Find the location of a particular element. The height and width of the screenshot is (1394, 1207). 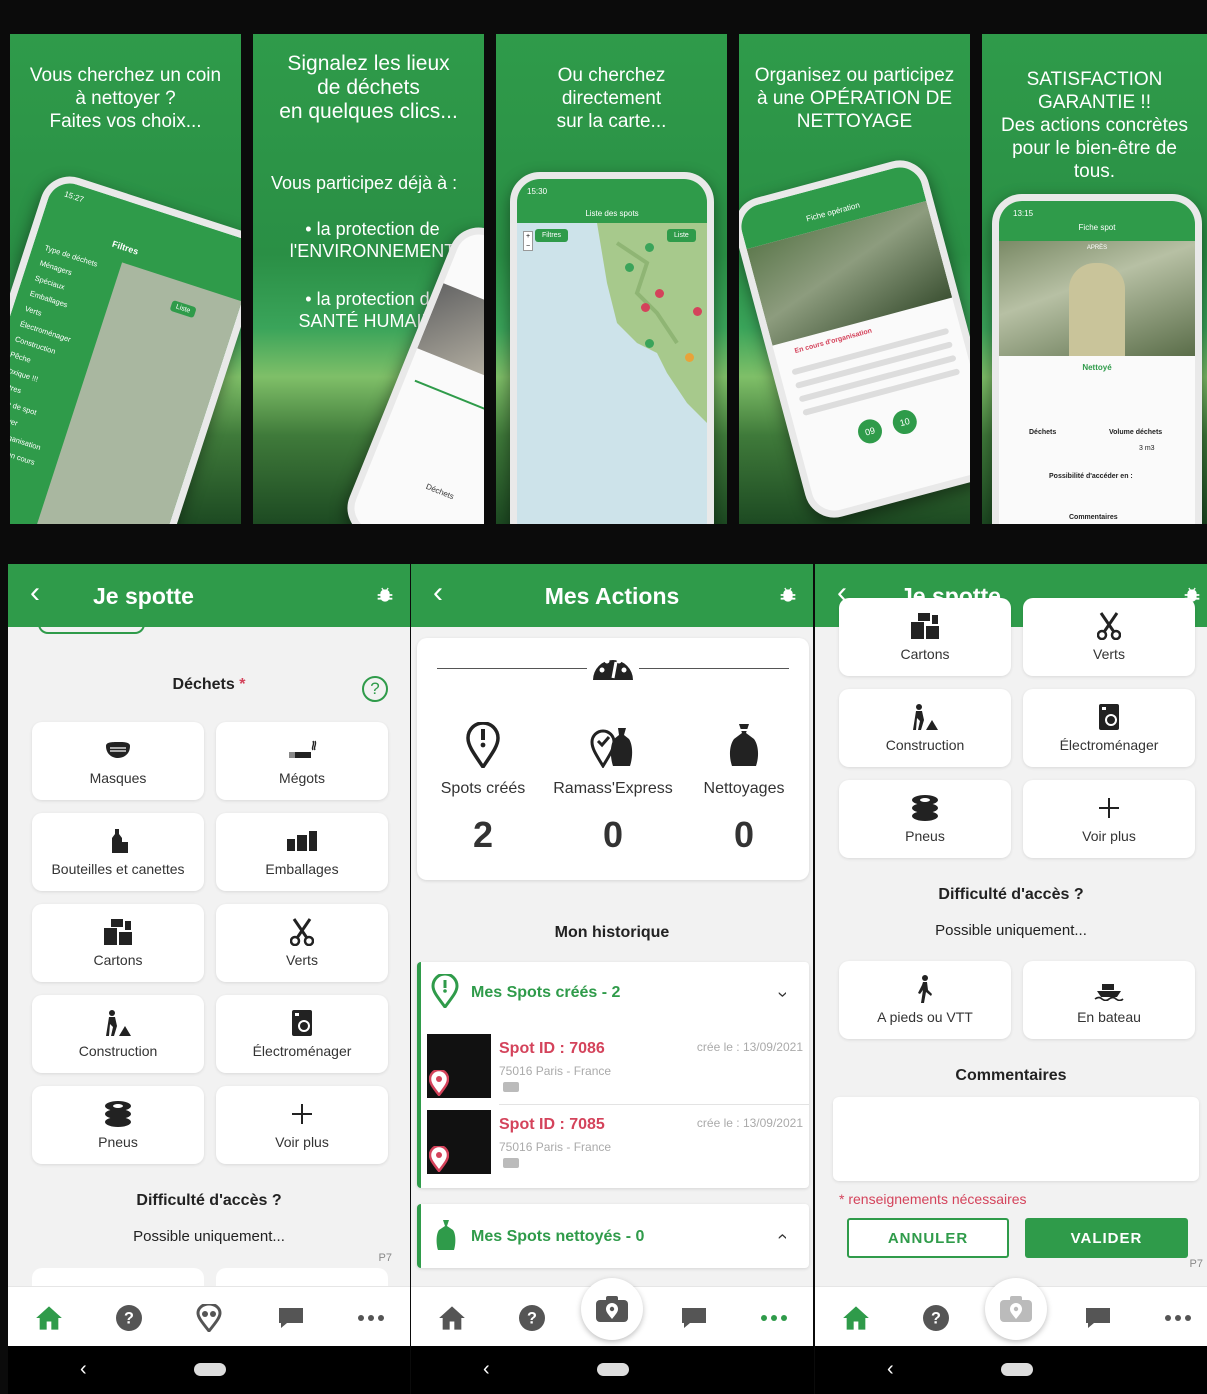

waste-tile: A pieds ou VTT is located at coordinates (925, 1000).